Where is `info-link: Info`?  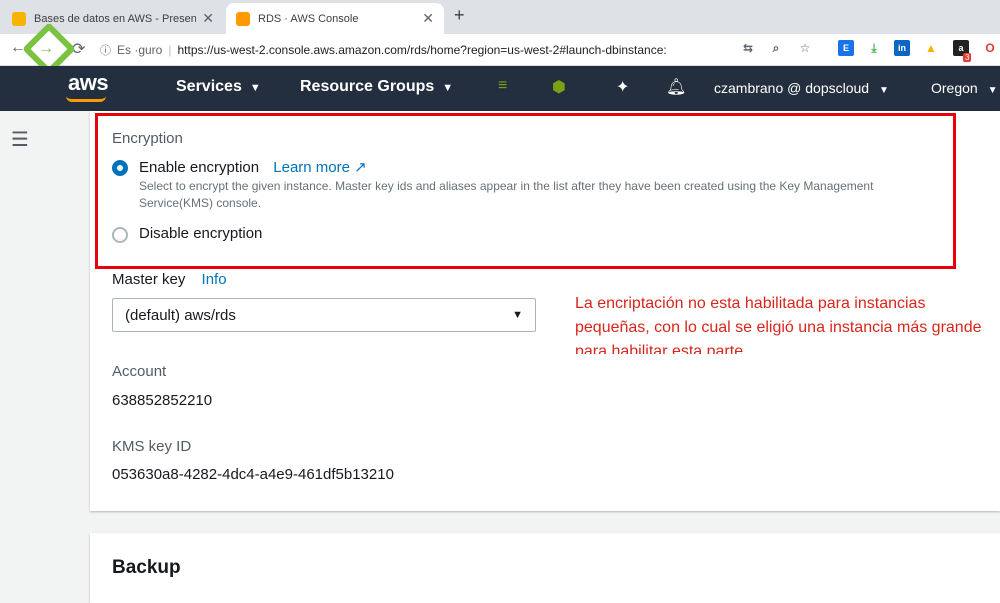 info-link: Info is located at coordinates (214, 279).